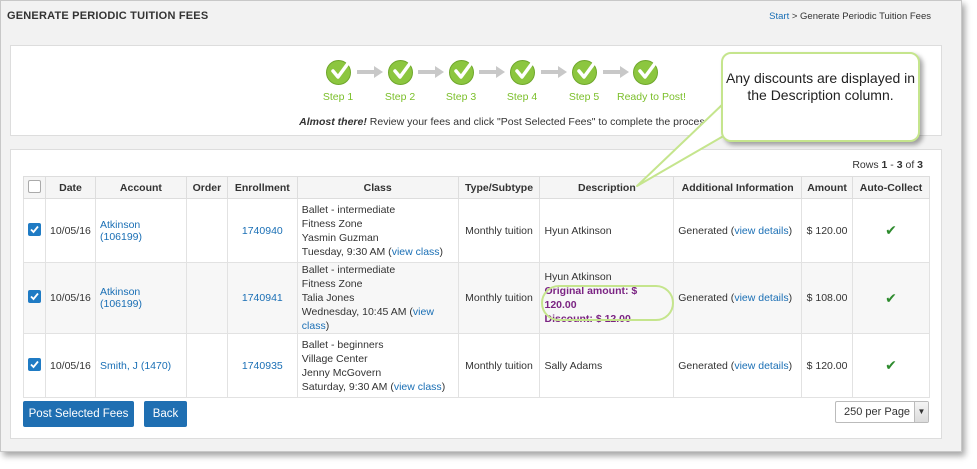 This screenshot has height=469, width=977. Describe the element at coordinates (499, 187) in the screenshot. I see `column-header: Type/Subtype` at that location.